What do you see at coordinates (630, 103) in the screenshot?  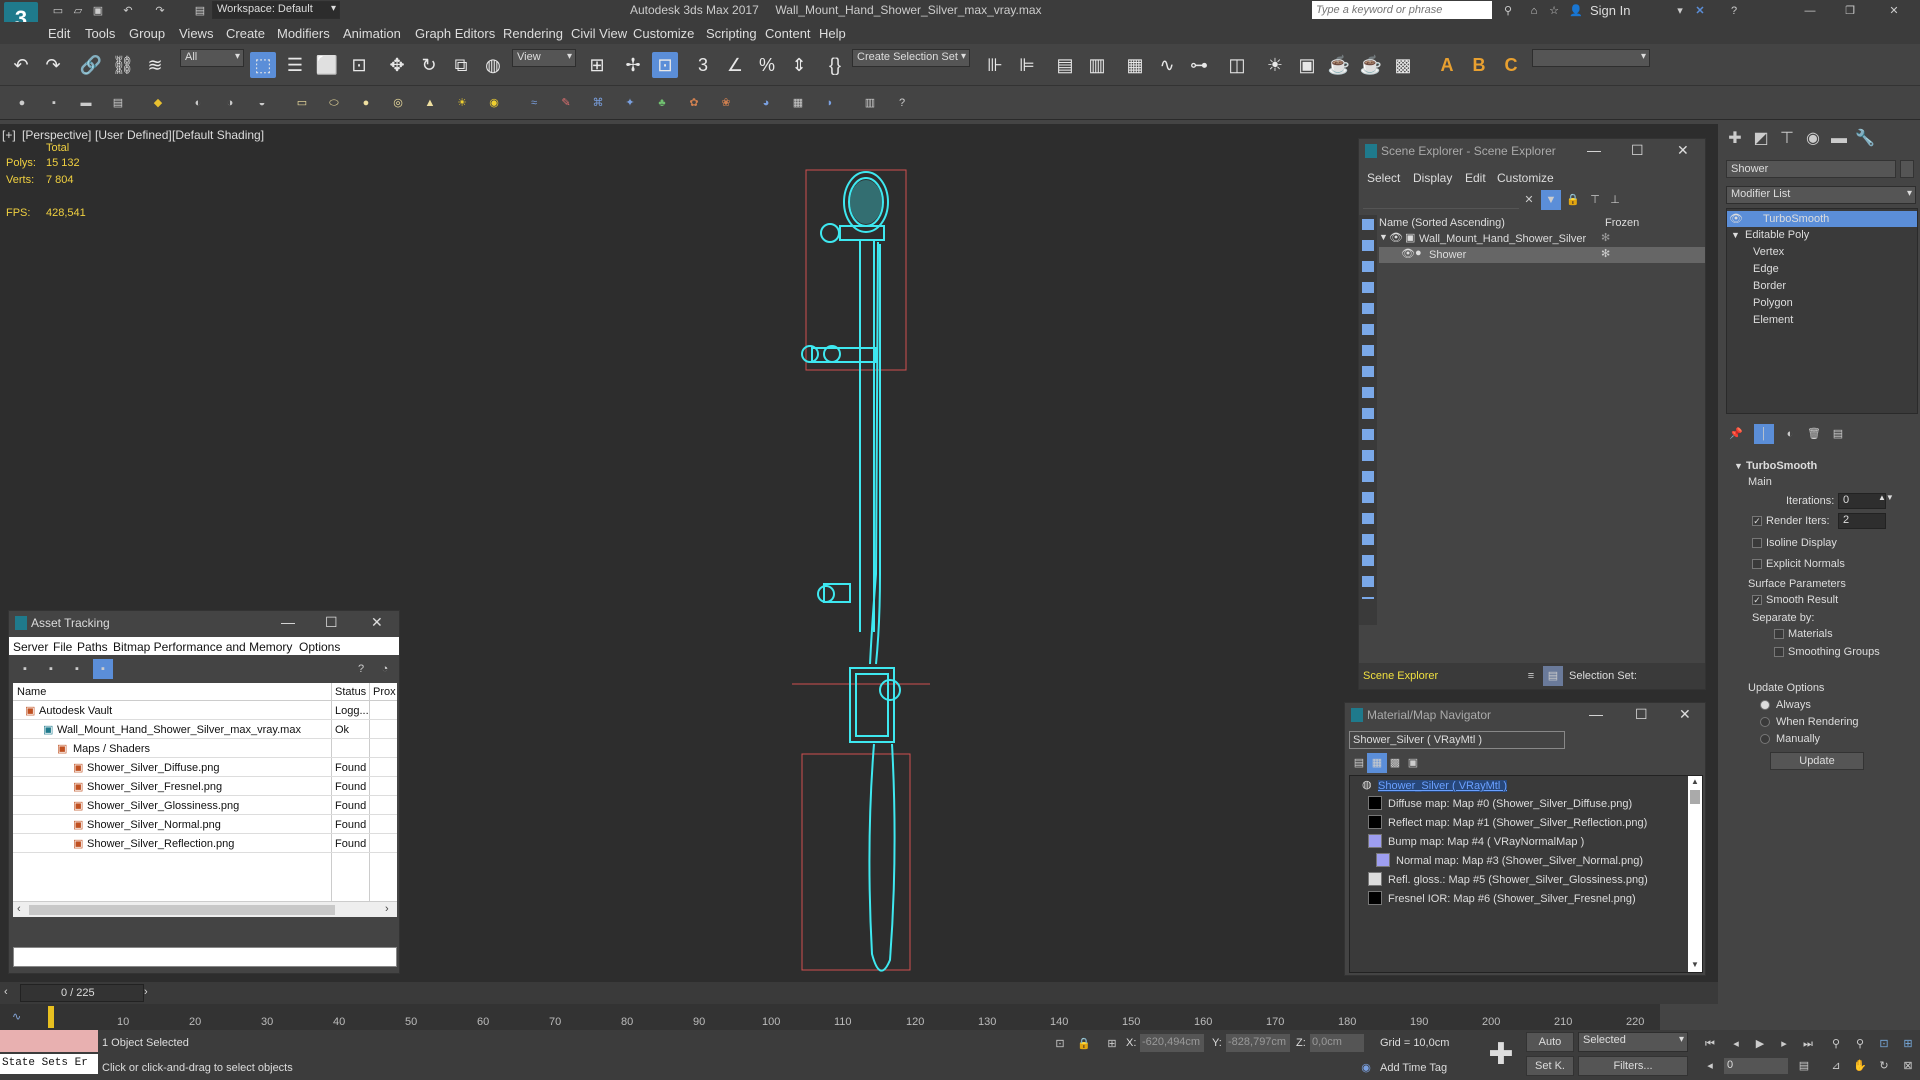 I see `tool-icon-12: ✦` at bounding box center [630, 103].